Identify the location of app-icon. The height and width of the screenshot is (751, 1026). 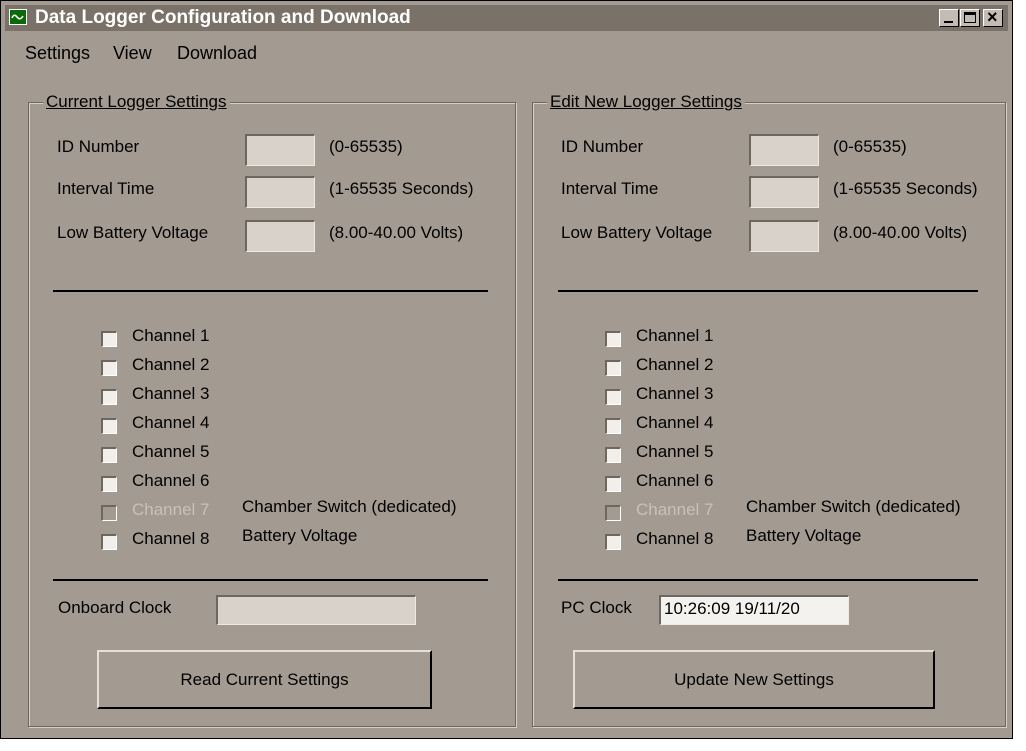
(18, 17).